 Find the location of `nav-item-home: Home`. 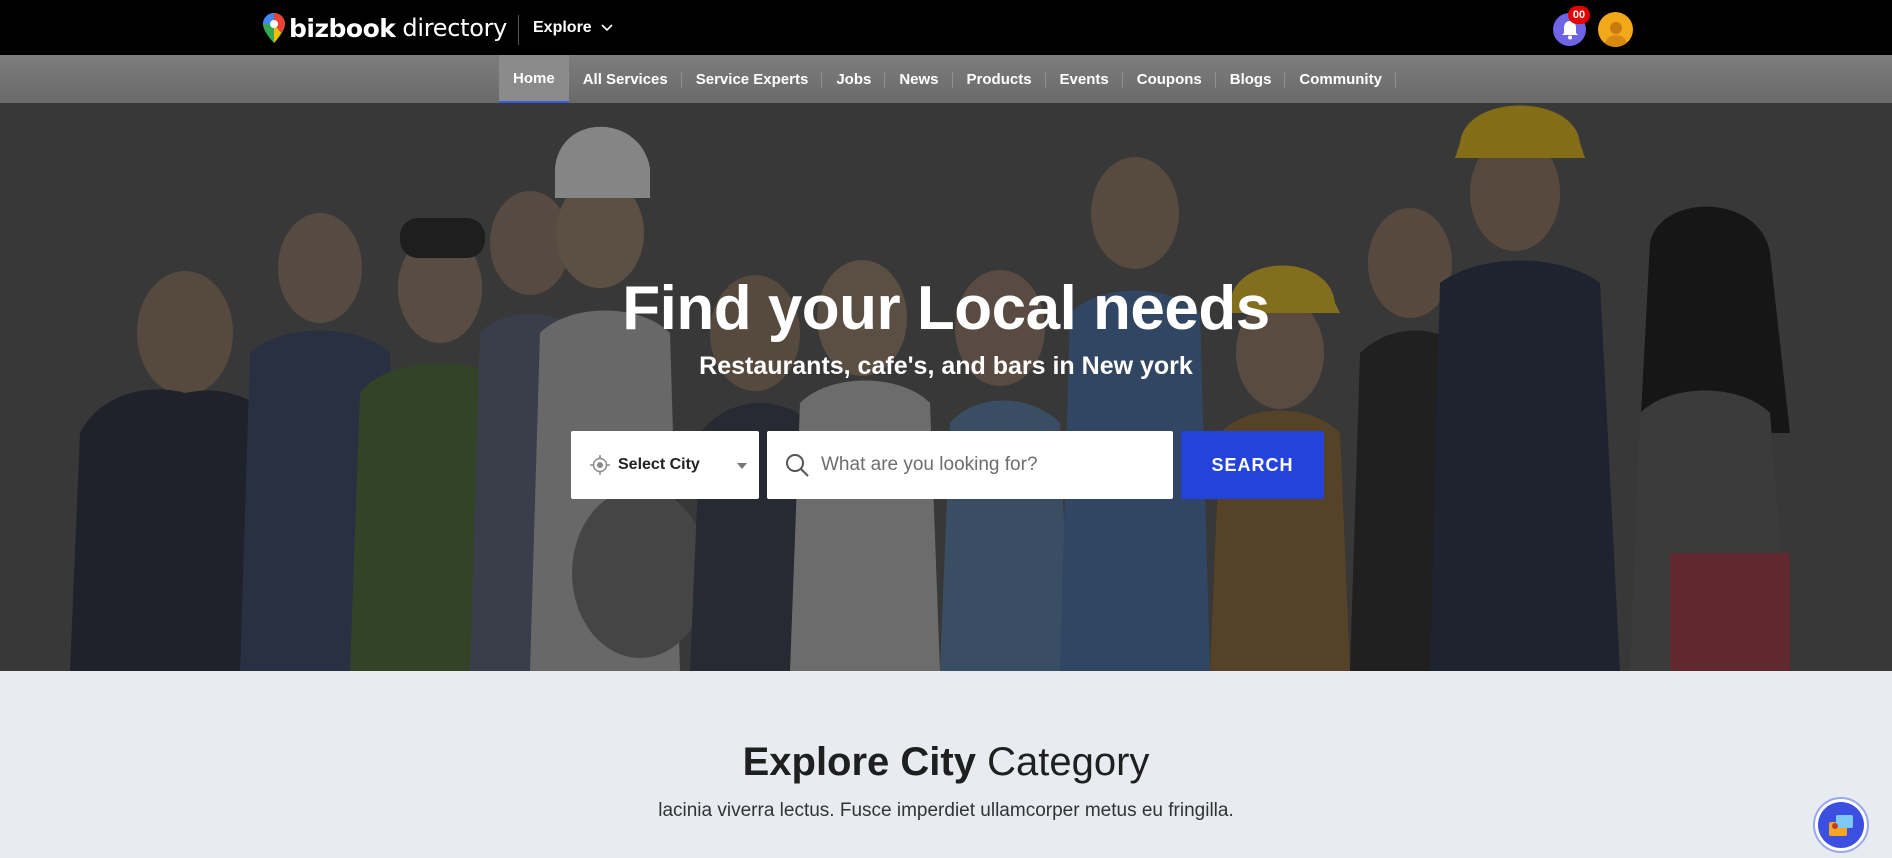

nav-item-home: Home is located at coordinates (534, 79).